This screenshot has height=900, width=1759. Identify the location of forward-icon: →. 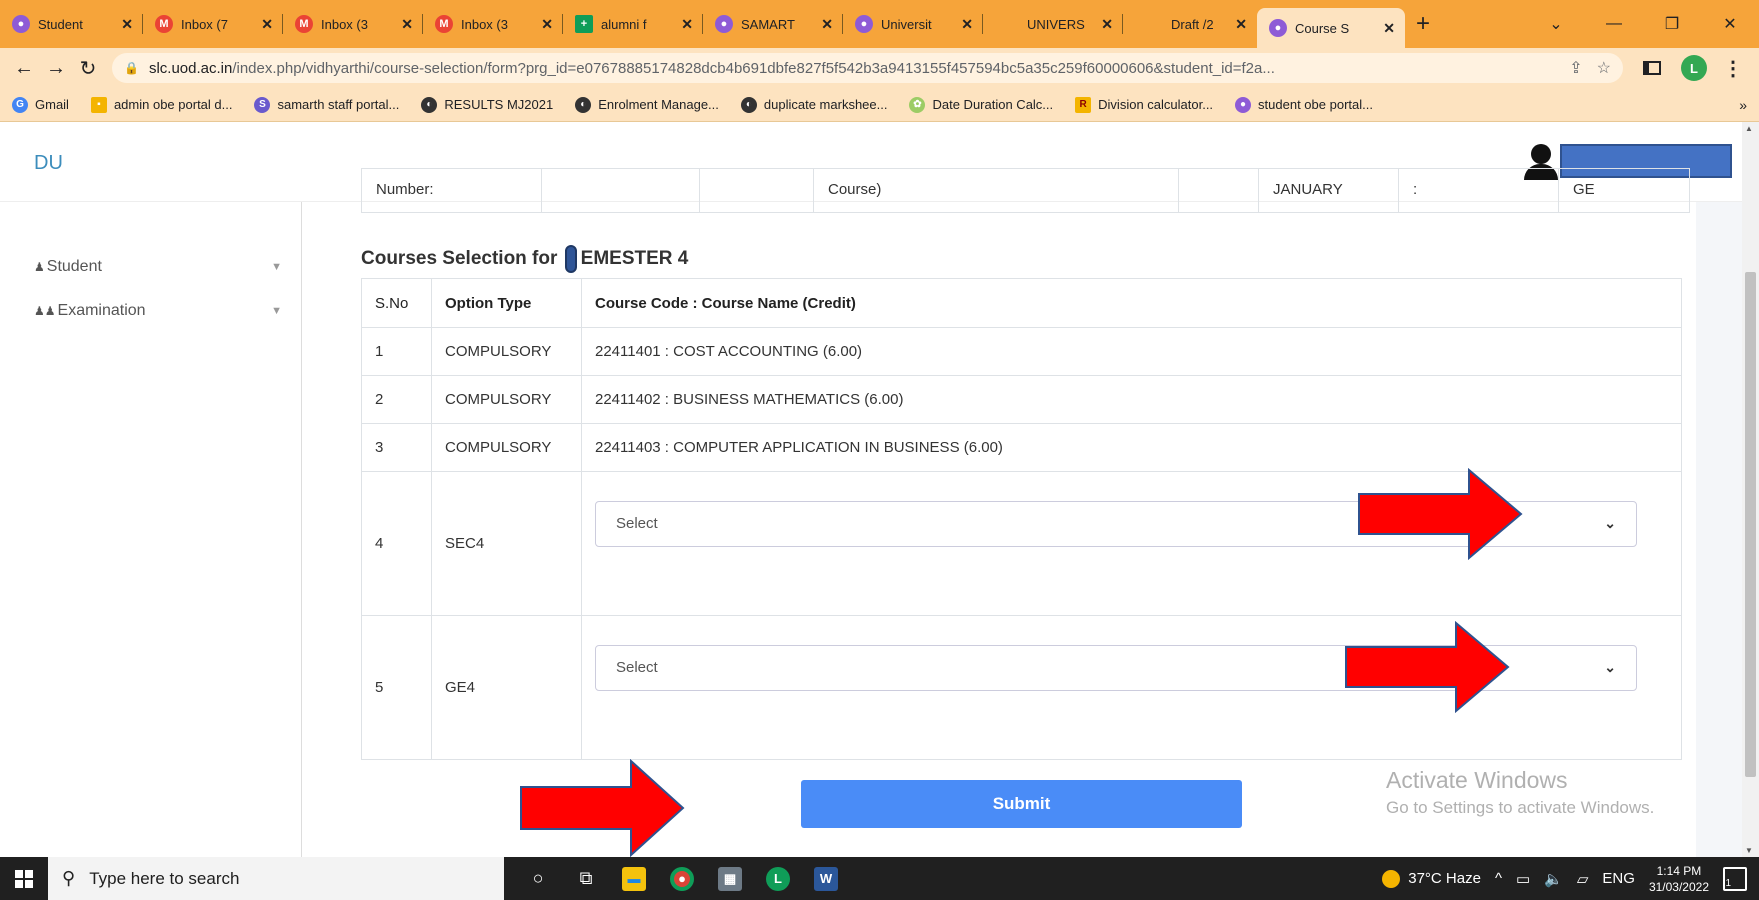
(56, 68).